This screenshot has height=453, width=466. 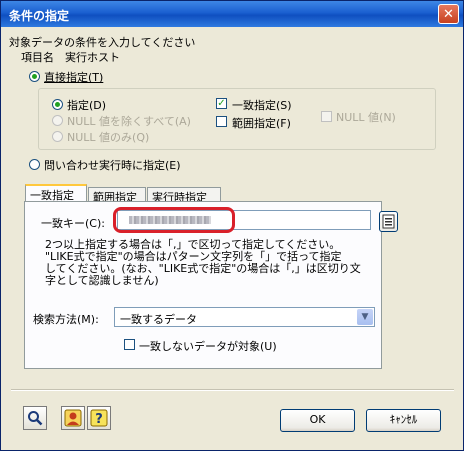 What do you see at coordinates (37, 57) in the screenshot?
I see `item-name-label: 項目名` at bounding box center [37, 57].